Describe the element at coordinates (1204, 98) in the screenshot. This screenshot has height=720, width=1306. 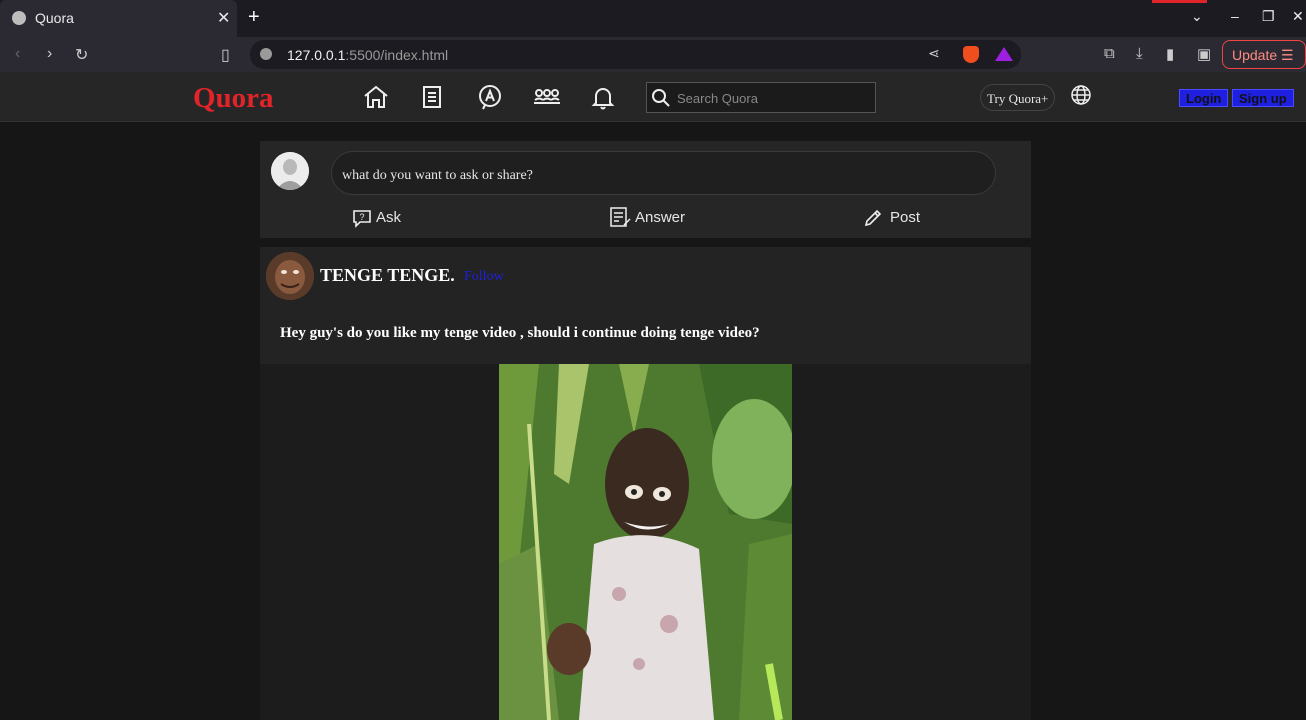
I see `login-button: Login` at that location.